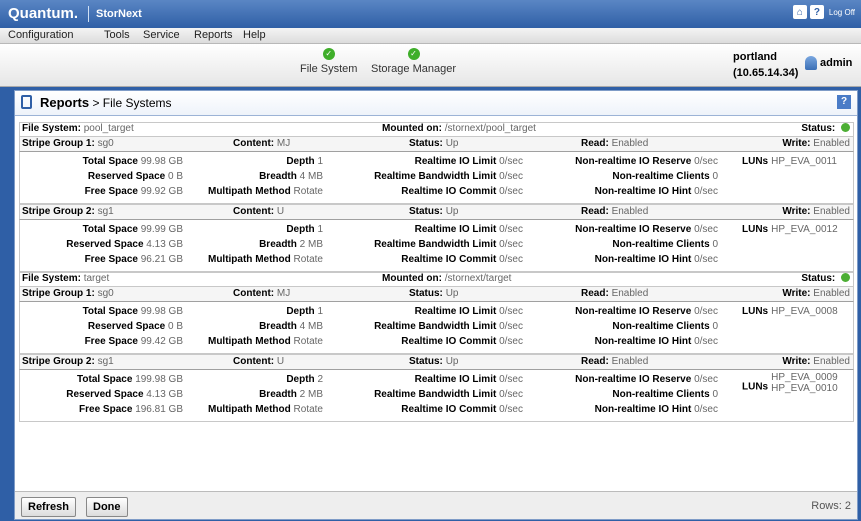  Describe the element at coordinates (449, 259) in the screenshot. I see `rt-io-commit-label: Realtime IO Commit` at that location.